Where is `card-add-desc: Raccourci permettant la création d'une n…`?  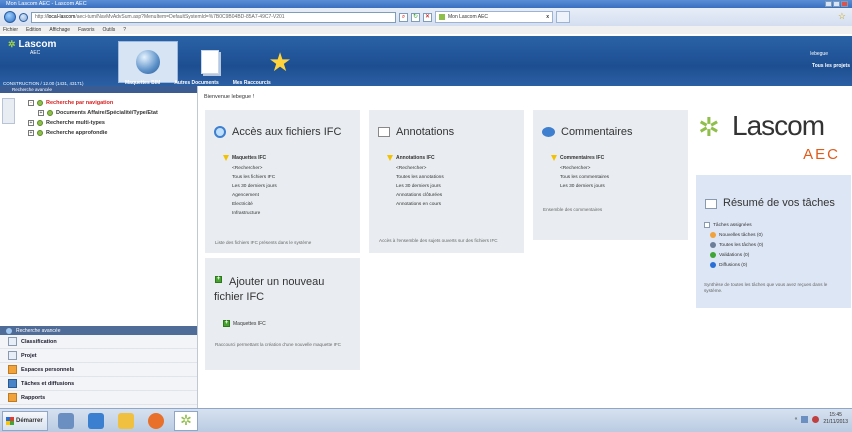 card-add-desc: Raccourci permettant la création d'une n… is located at coordinates (278, 344).